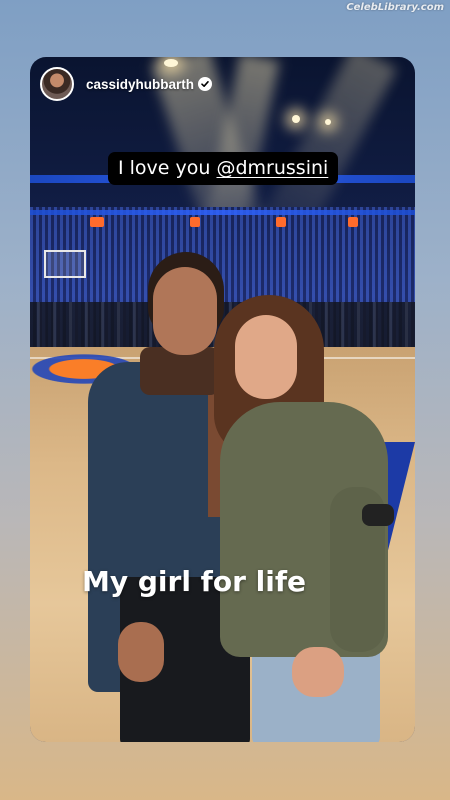  Describe the element at coordinates (185, 311) in the screenshot. I see `person-left-face` at that location.